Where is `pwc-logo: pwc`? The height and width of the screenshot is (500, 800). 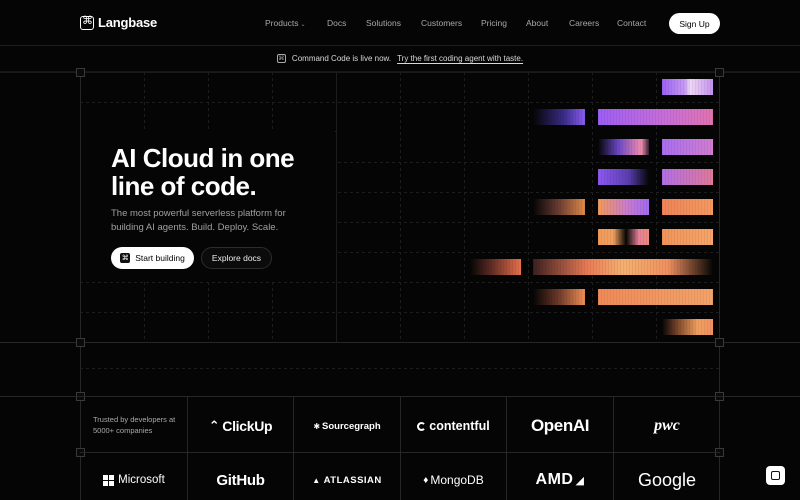 pwc-logo: pwc is located at coordinates (667, 425).